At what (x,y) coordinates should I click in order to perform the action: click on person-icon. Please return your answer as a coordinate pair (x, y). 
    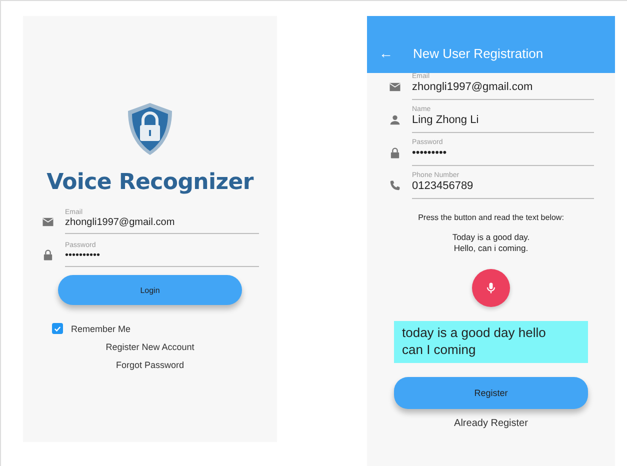
    Looking at the image, I should click on (395, 119).